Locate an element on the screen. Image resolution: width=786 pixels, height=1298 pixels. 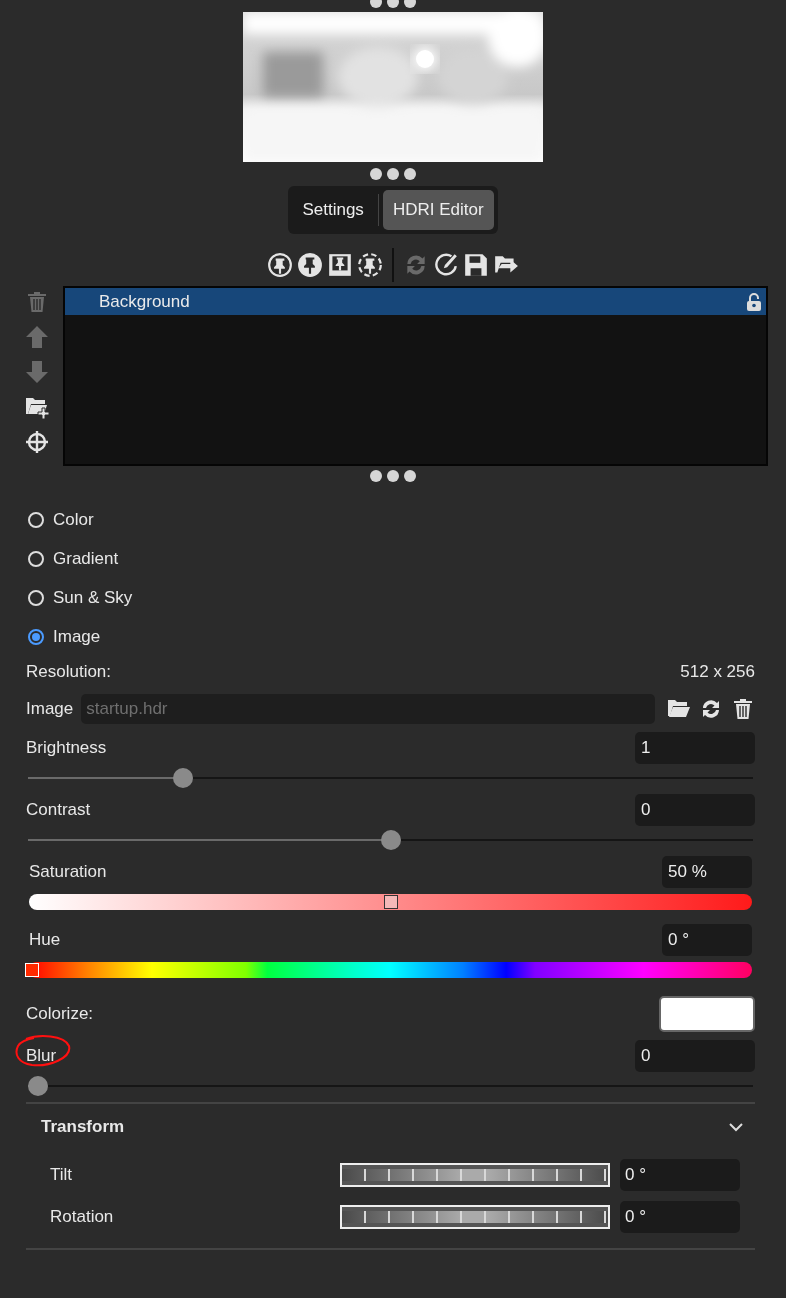
crosshair-icon is located at coordinates (37, 442).